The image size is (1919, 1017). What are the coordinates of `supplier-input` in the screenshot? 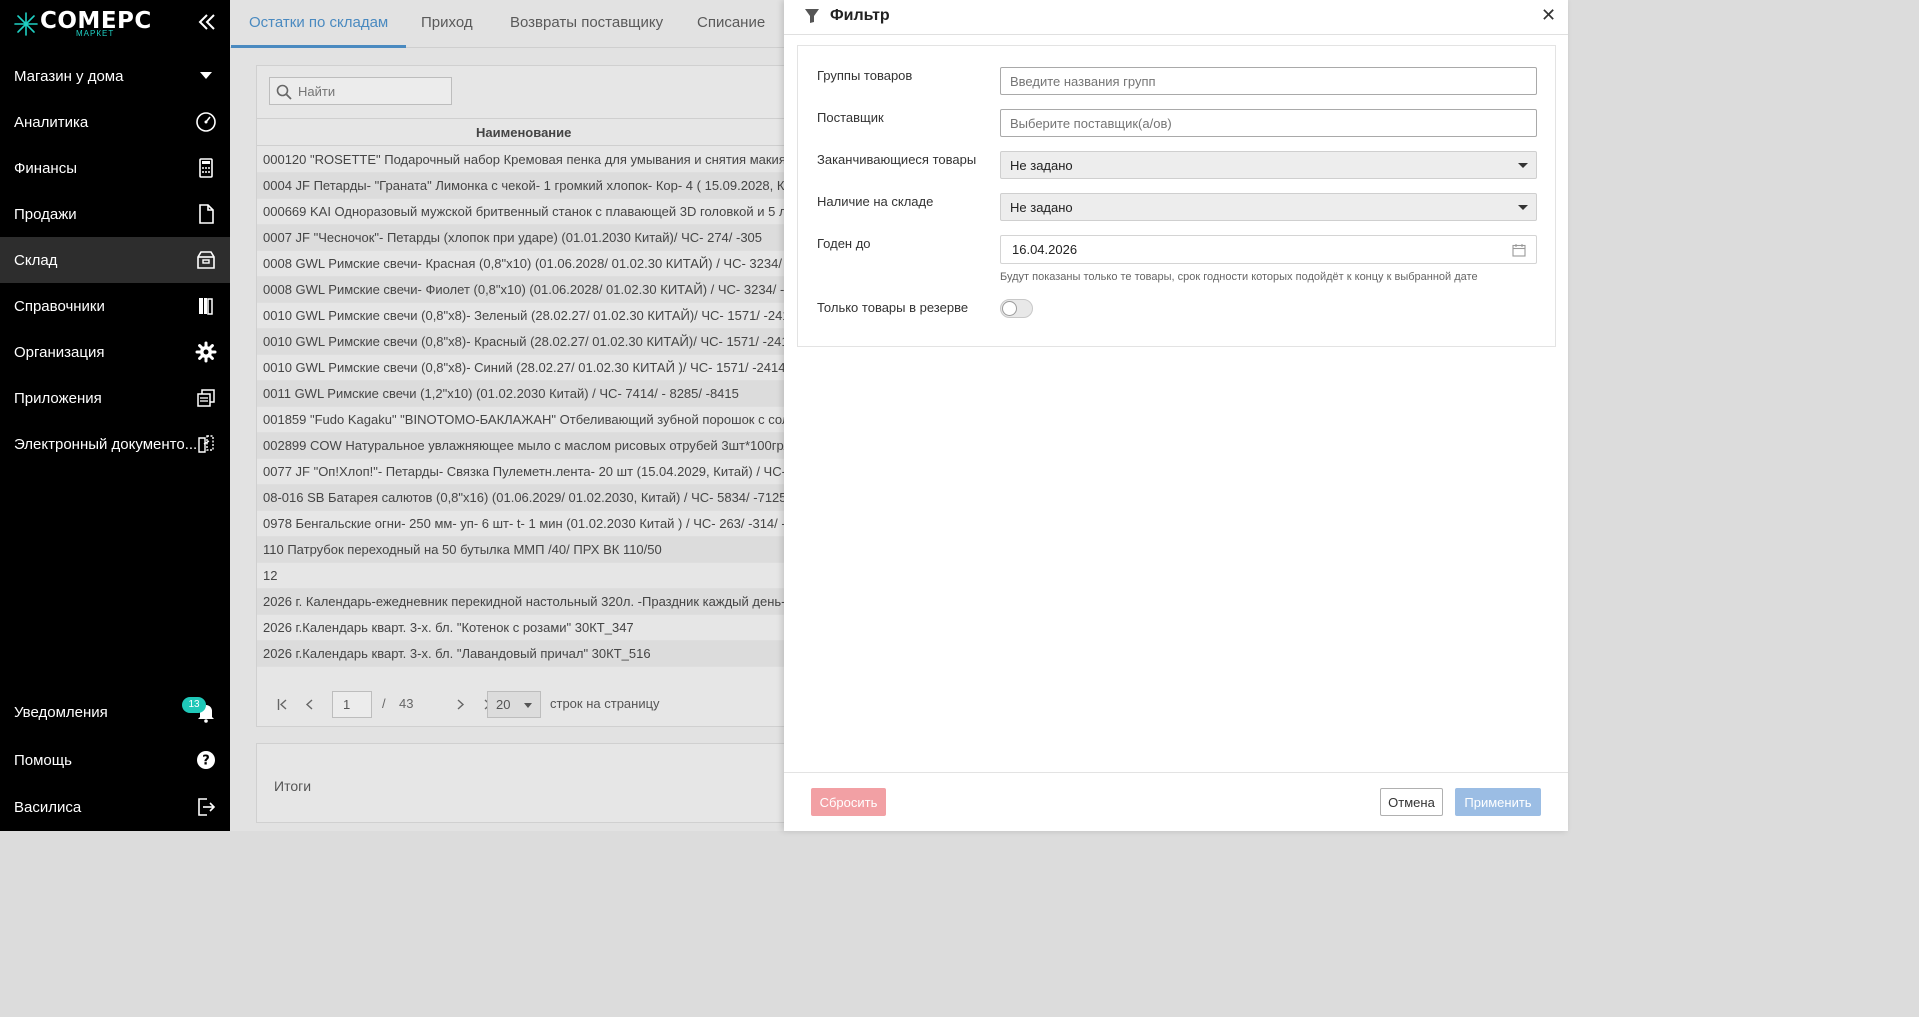 It's located at (1268, 123).